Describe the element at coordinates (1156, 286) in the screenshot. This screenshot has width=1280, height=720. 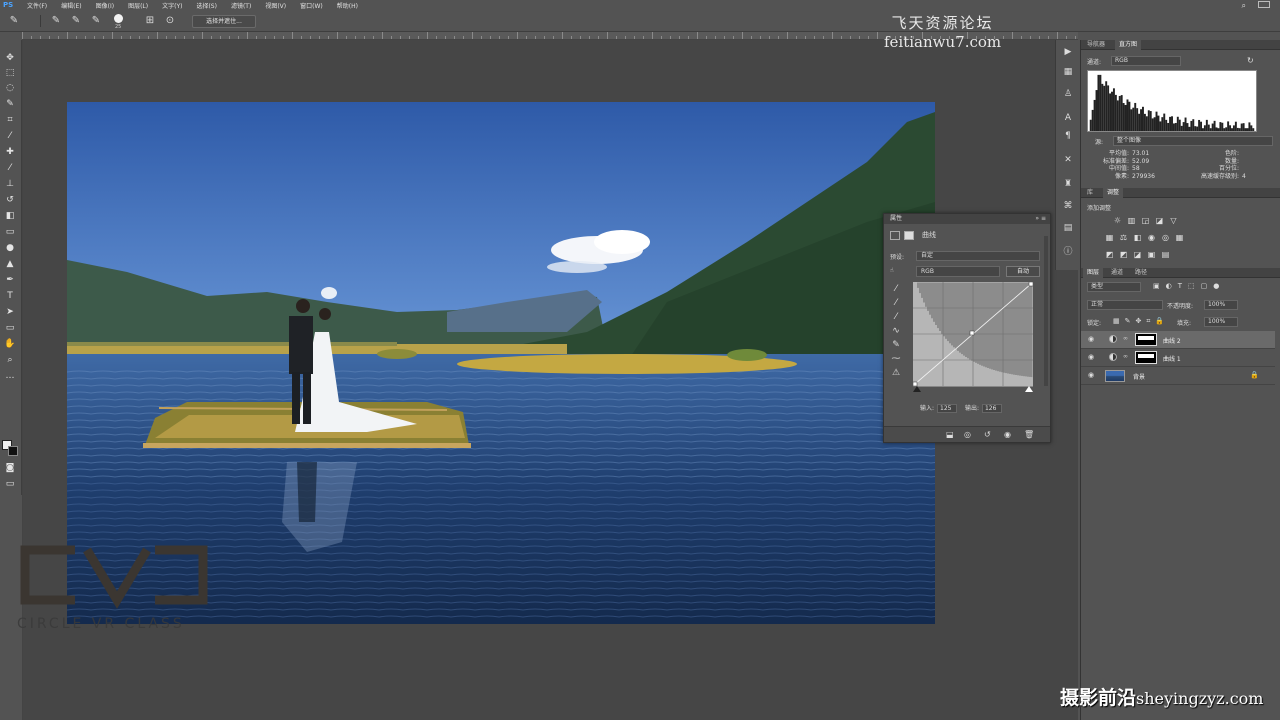
I see `filter-pixel-icon: ▣` at that location.